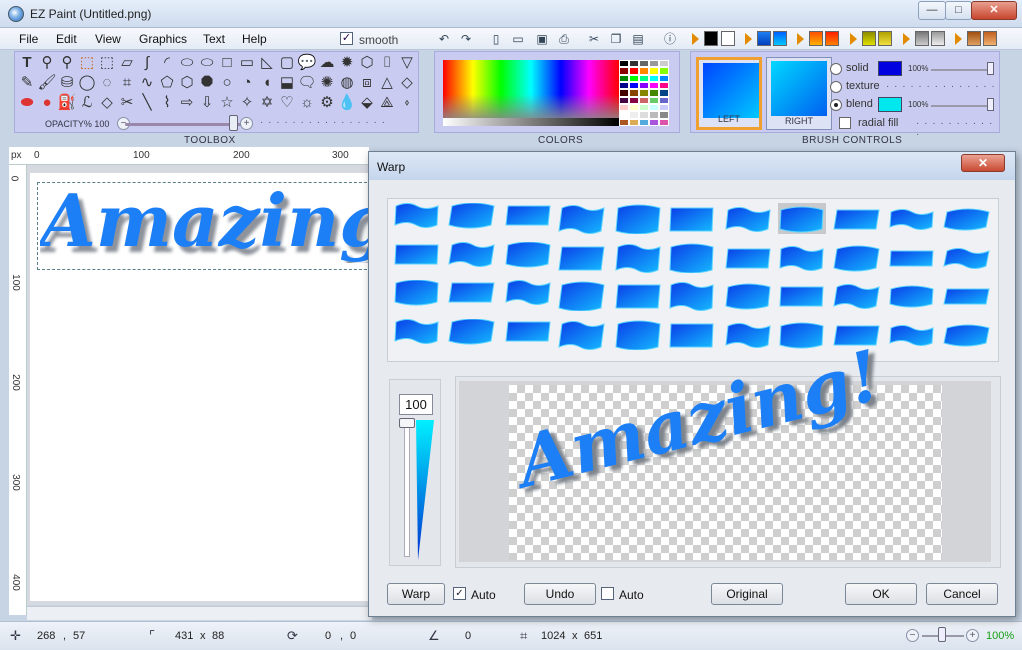 Image resolution: width=1022 pixels, height=650 pixels. What do you see at coordinates (912, 635) in the screenshot?
I see `zoom-out-icon: −` at bounding box center [912, 635].